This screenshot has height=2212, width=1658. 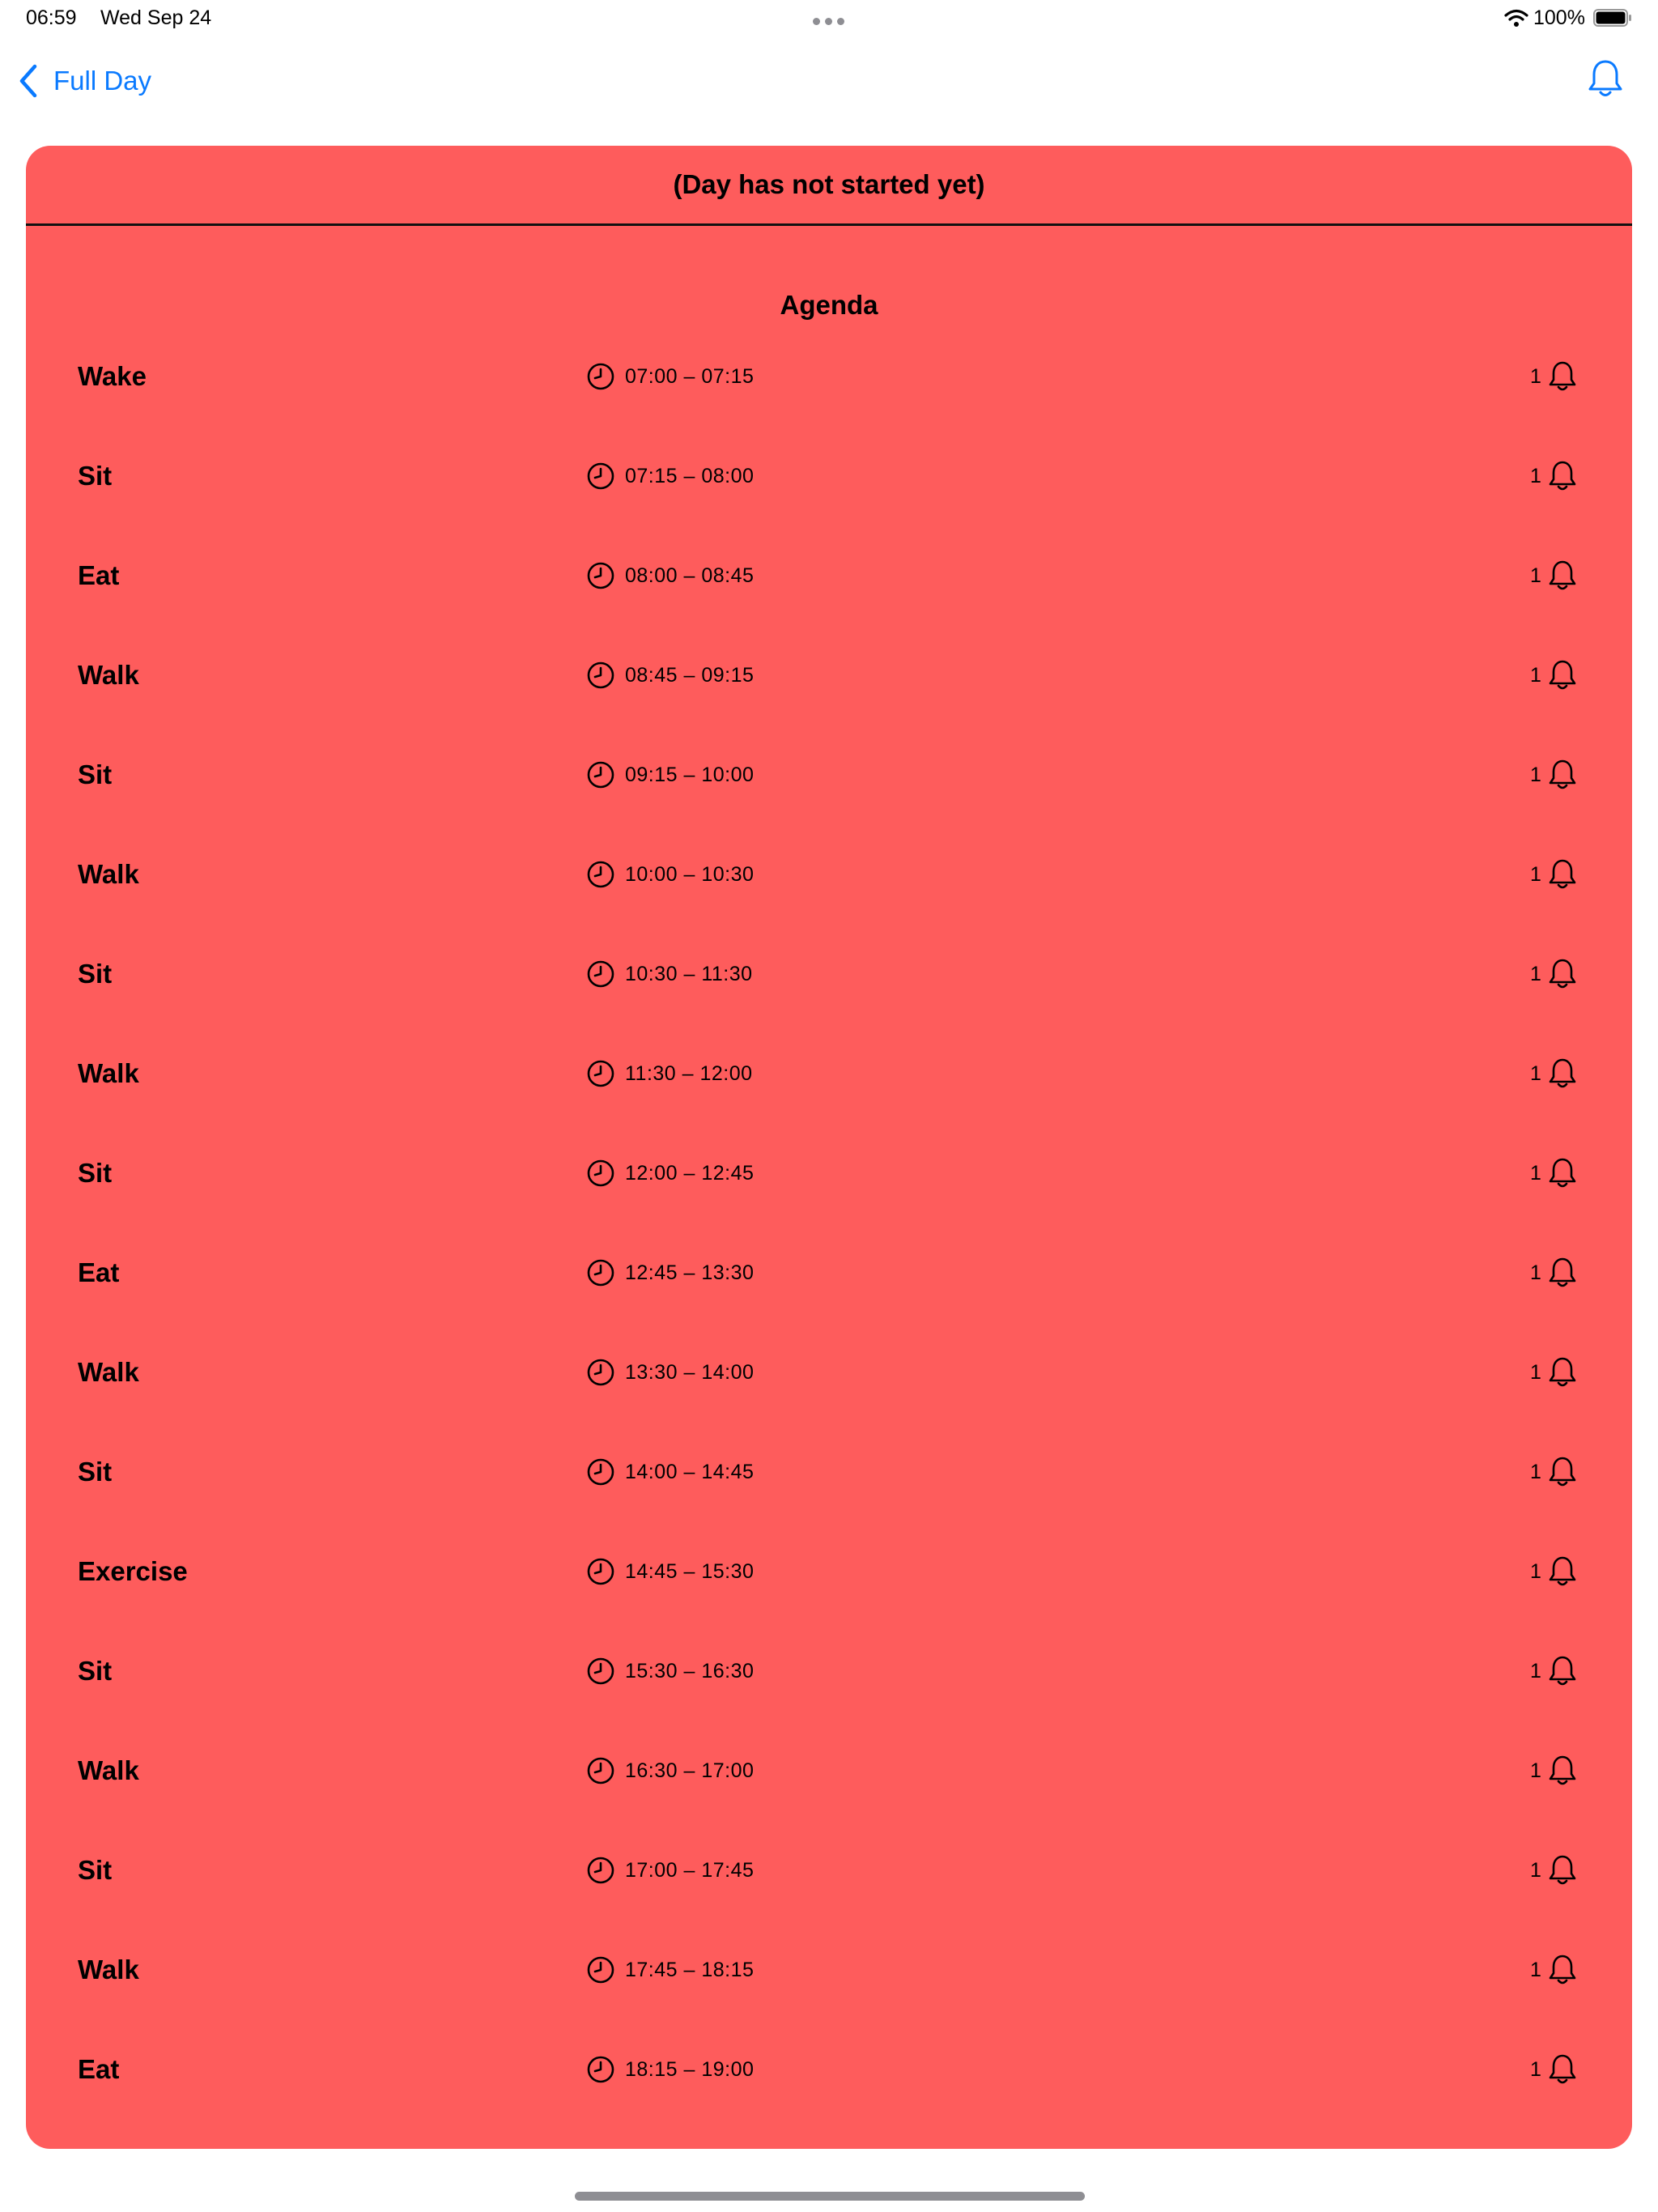 What do you see at coordinates (670, 1372) in the screenshot?
I see `activity-time: 13:30 – 14:00` at bounding box center [670, 1372].